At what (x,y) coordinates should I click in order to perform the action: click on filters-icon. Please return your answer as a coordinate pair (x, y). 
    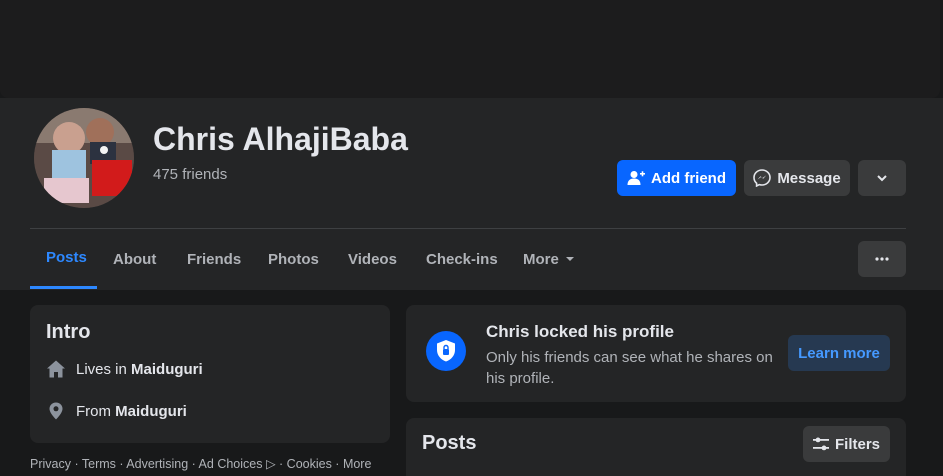
    Looking at the image, I should click on (820, 444).